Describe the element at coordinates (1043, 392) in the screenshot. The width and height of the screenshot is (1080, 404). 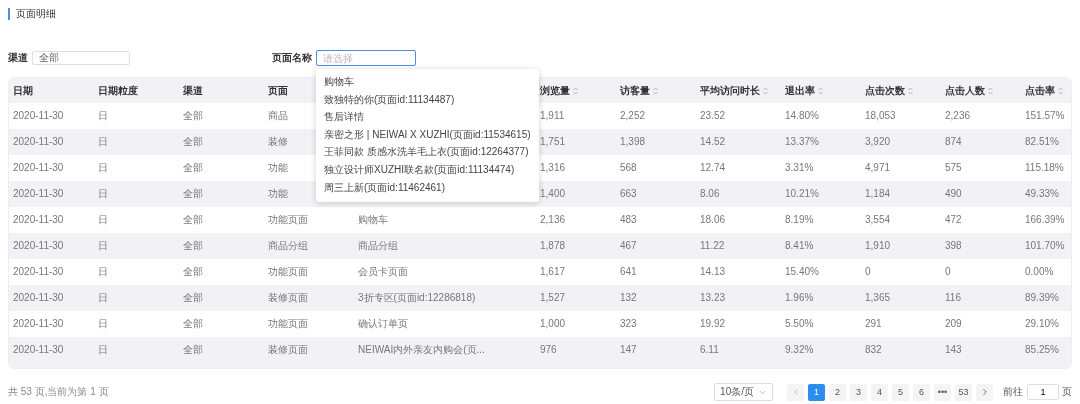
I see `goto-page-field: 1` at that location.